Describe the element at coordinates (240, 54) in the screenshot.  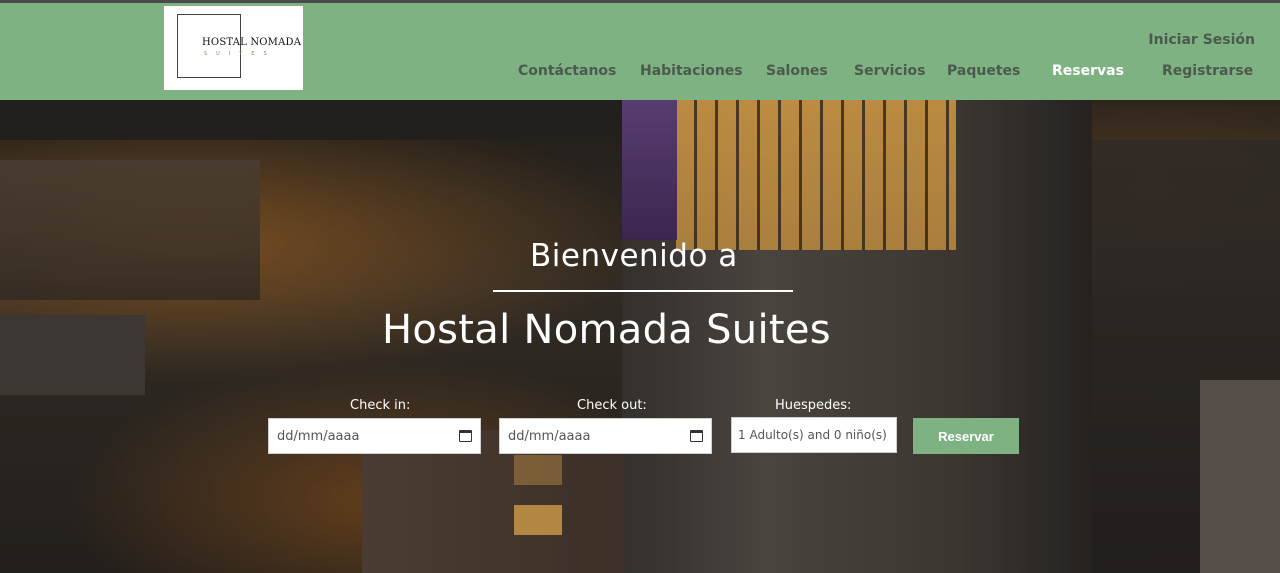
I see `logo-subtitle: SUITES` at that location.